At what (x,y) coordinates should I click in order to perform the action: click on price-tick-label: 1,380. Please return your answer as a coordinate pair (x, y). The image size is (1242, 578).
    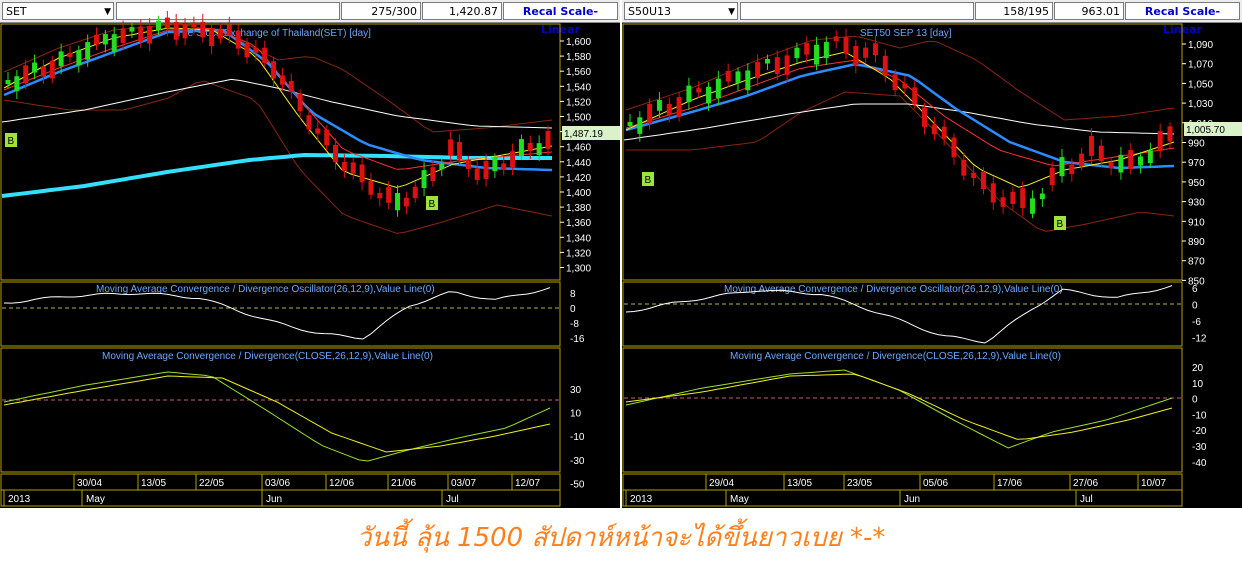
    Looking at the image, I should click on (578, 208).